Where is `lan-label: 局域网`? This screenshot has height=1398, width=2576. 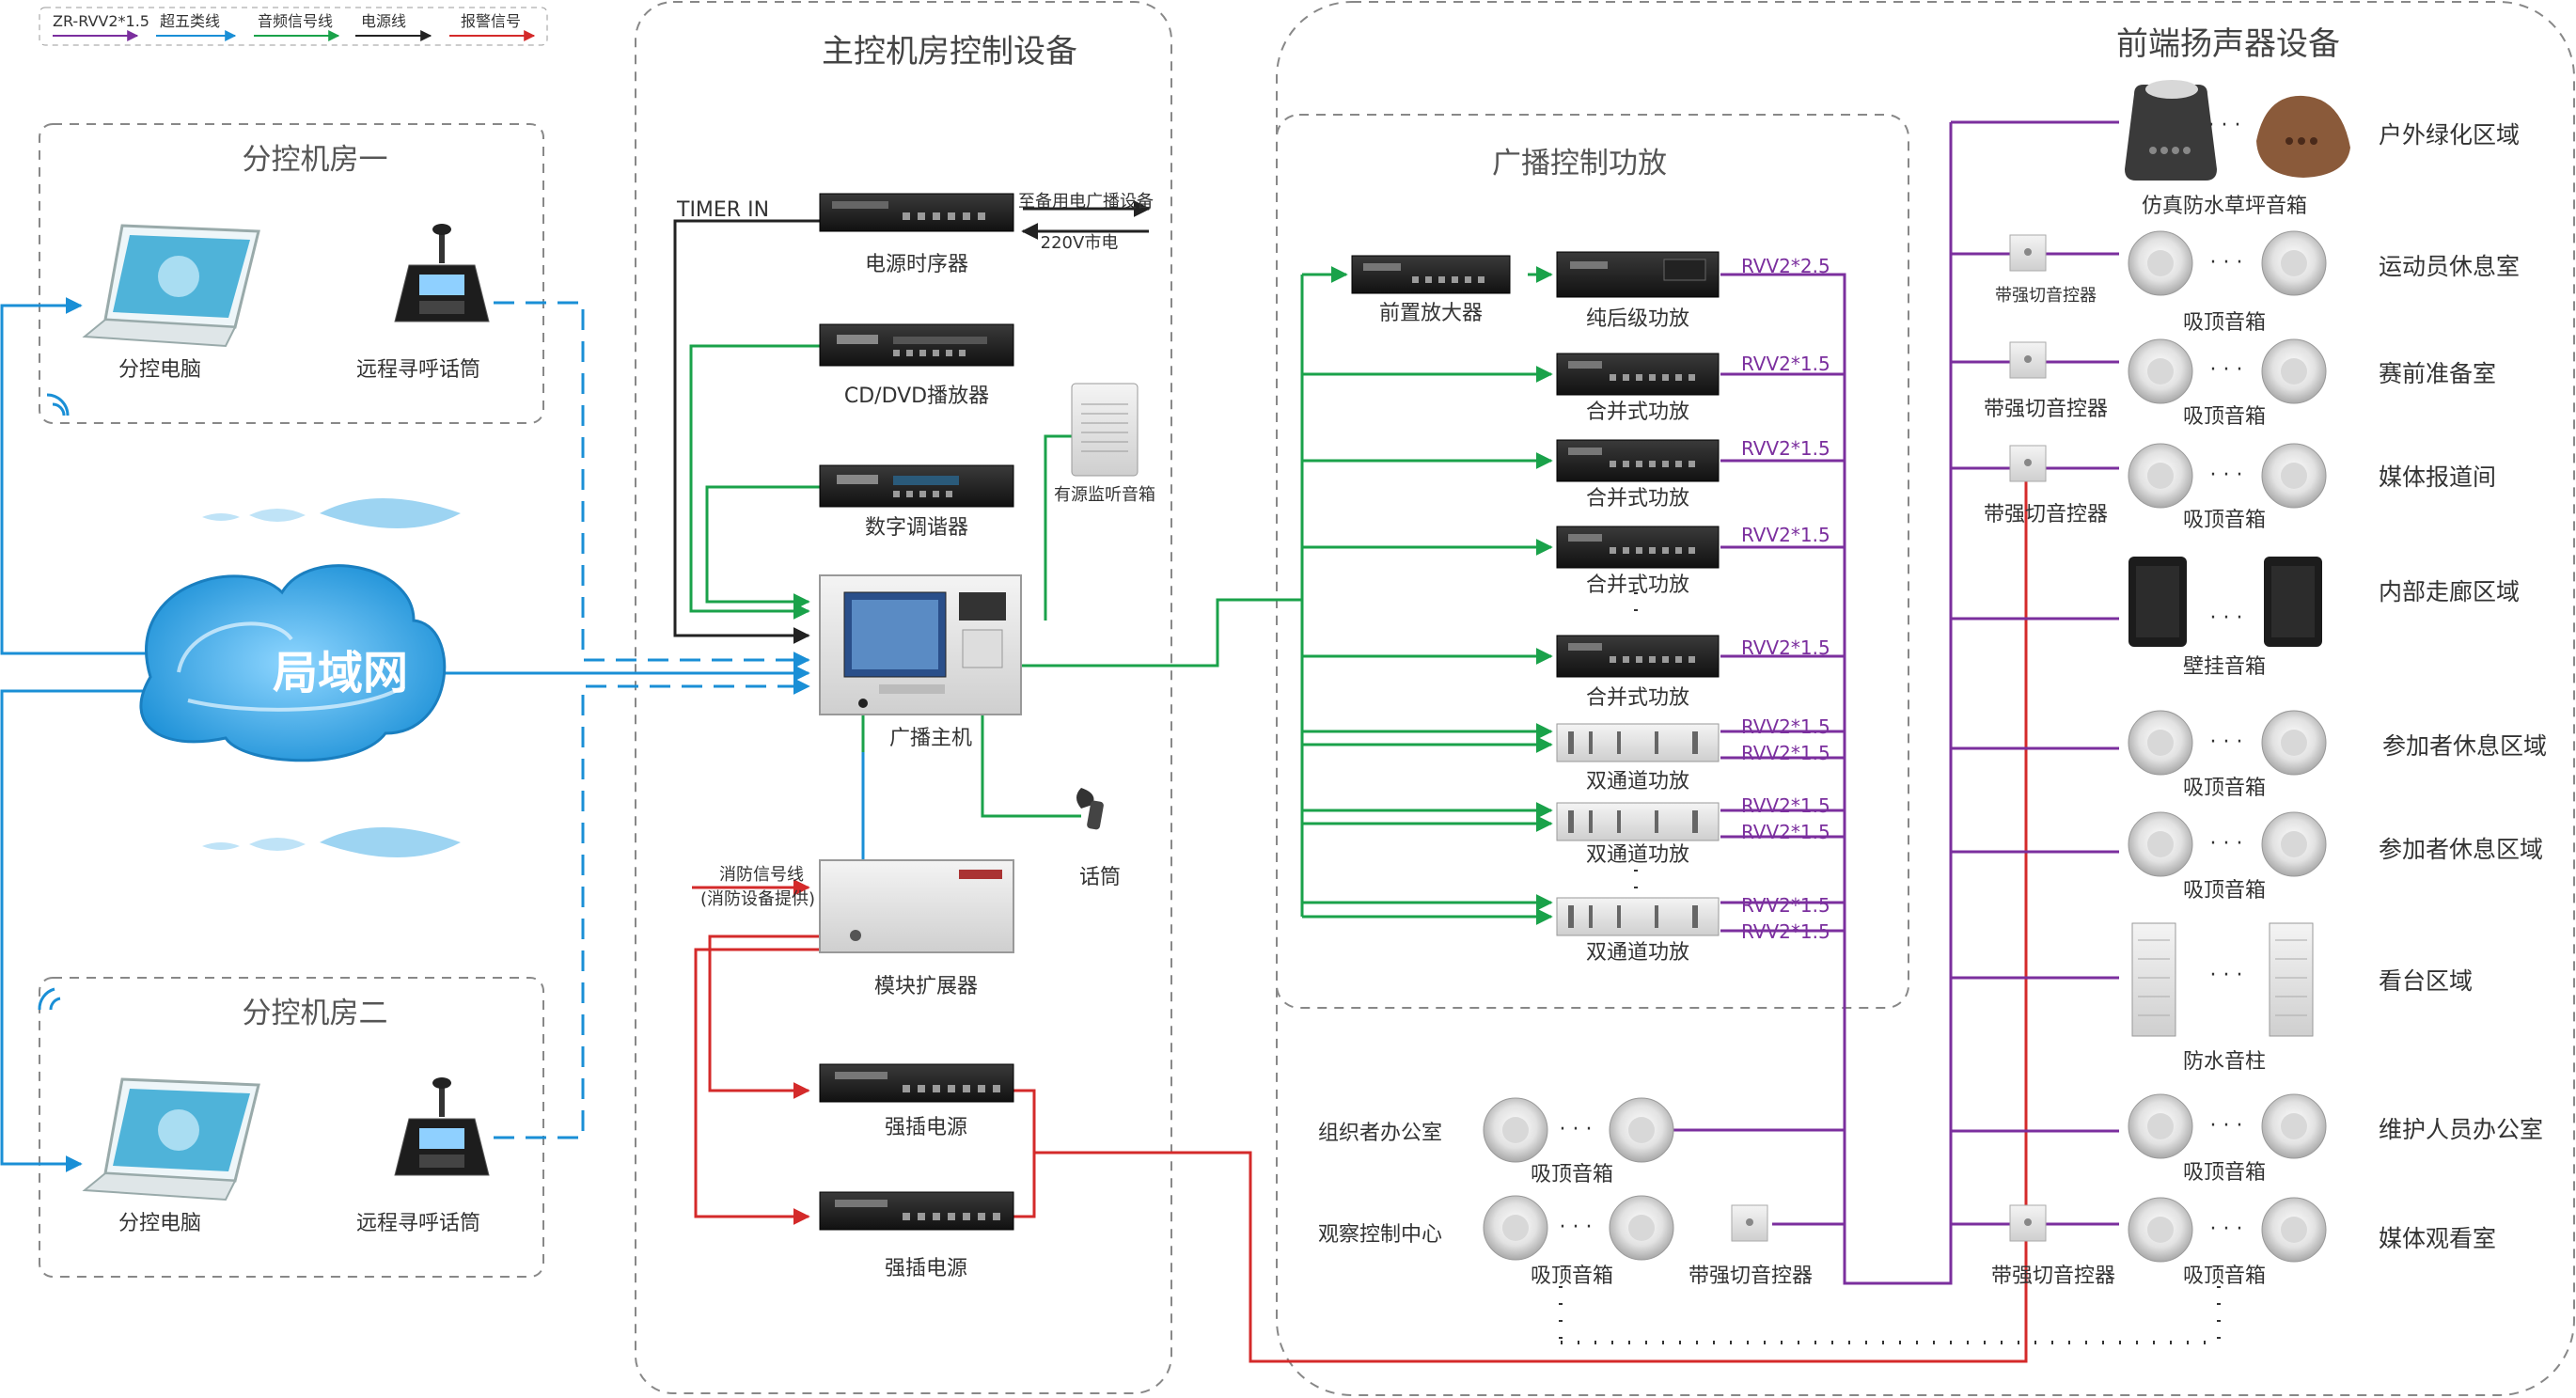 lan-label: 局域网 is located at coordinates (341, 673).